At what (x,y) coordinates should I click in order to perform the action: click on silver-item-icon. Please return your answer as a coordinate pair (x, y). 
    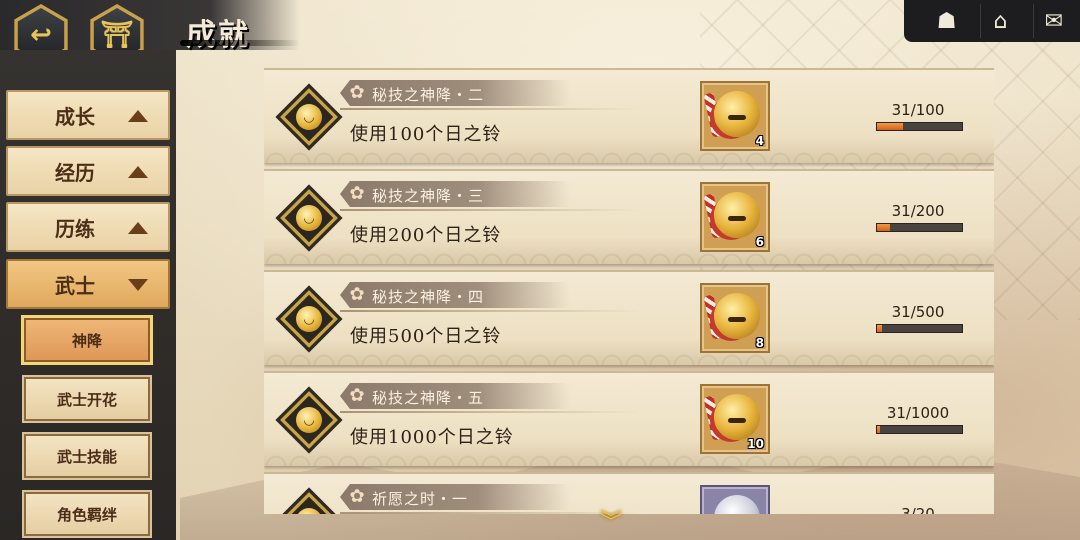
    Looking at the image, I should click on (737, 504).